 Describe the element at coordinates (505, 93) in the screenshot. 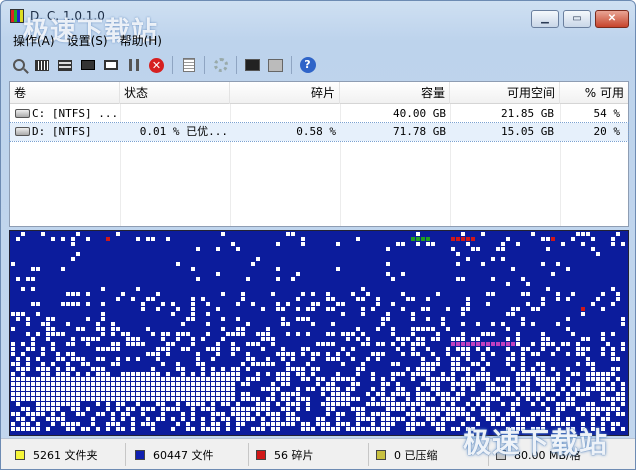

I see `header-free-space: 可用空间` at that location.